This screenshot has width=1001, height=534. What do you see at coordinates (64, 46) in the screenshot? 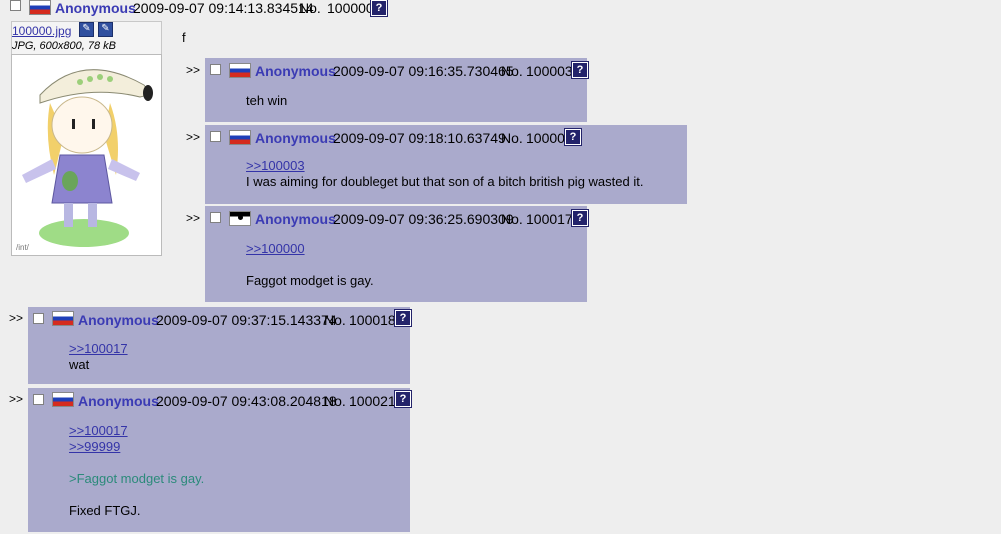
I see `op-file-info: JPG, 600x800, 78 kB` at bounding box center [64, 46].